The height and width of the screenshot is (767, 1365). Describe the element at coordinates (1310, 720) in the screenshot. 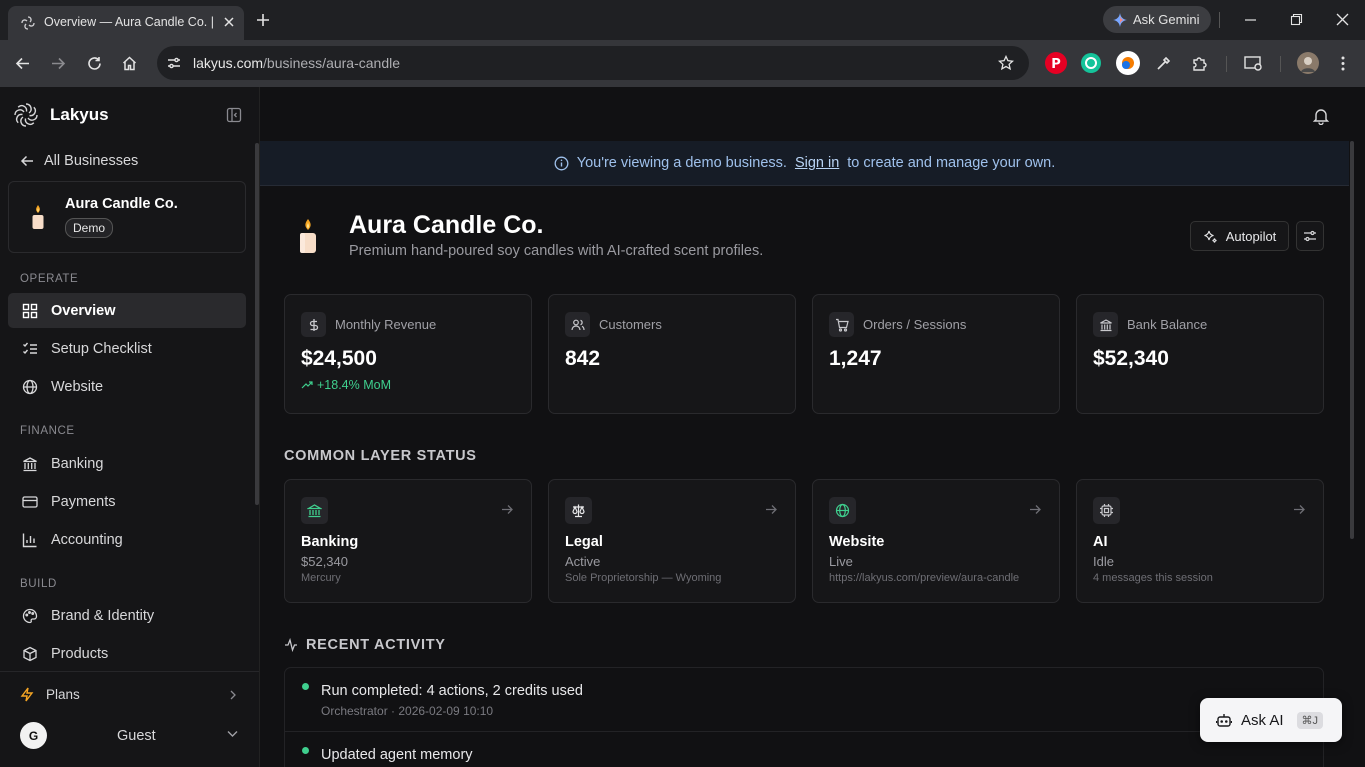

I see `keyboard-shortcut: ⌘J` at that location.